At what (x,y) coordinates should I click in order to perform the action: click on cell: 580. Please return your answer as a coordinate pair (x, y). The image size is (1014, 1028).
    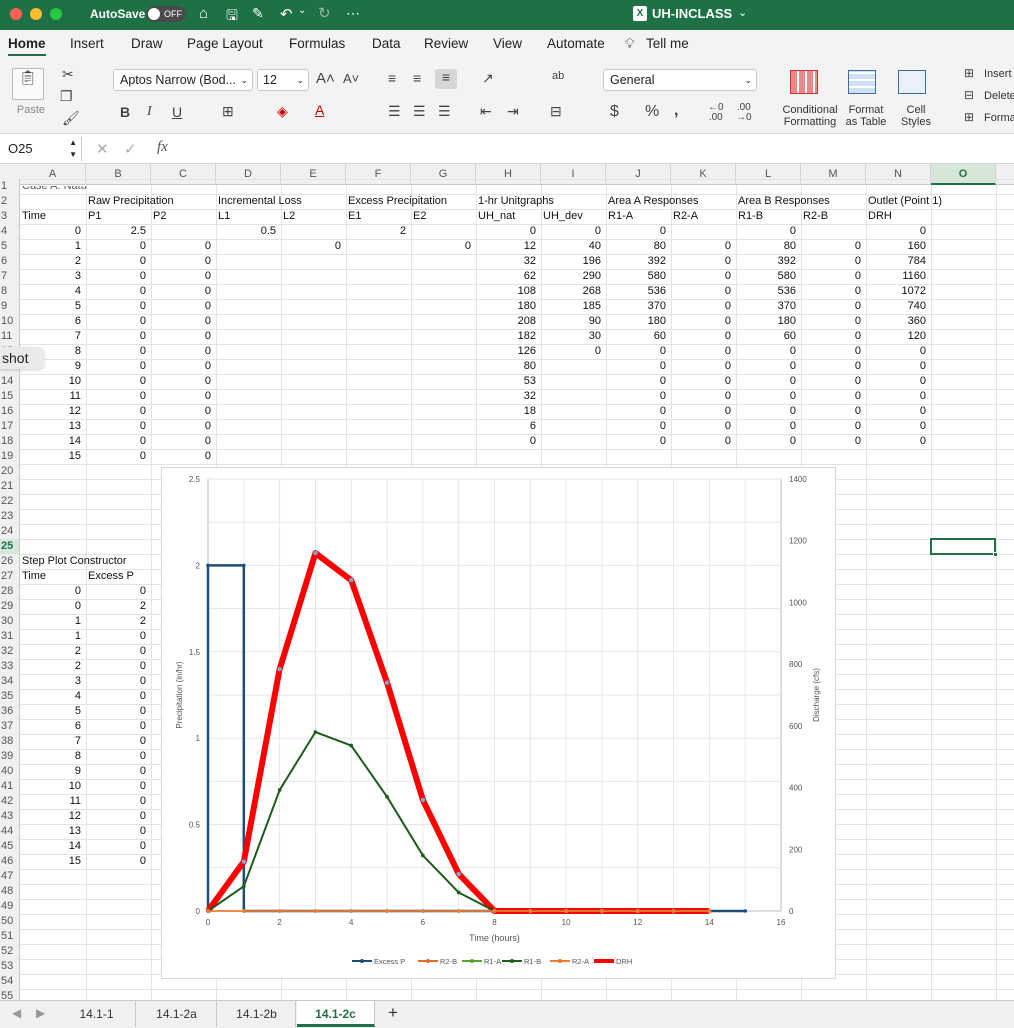
    Looking at the image, I should click on (768, 276).